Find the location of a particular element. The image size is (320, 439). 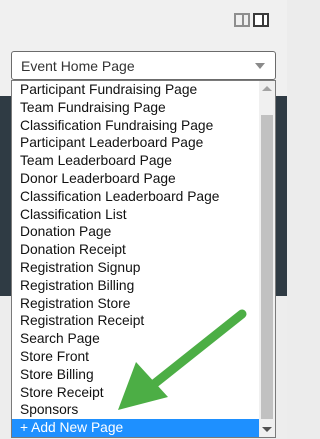

split-view-icon is located at coordinates (242, 20).